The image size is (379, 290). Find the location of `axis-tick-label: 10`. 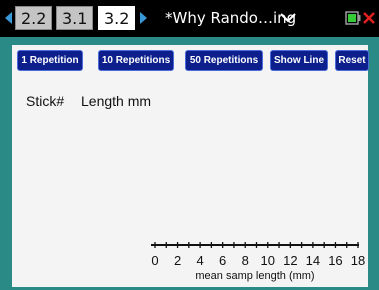

axis-tick-label: 10 is located at coordinates (268, 260).